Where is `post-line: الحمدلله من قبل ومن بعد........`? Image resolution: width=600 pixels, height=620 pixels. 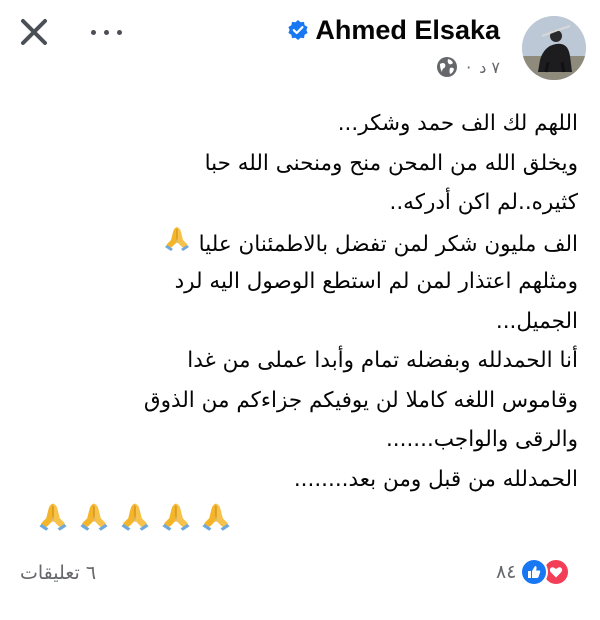 post-line: الحمدلله من قبل ومن بعد........ is located at coordinates (435, 479).